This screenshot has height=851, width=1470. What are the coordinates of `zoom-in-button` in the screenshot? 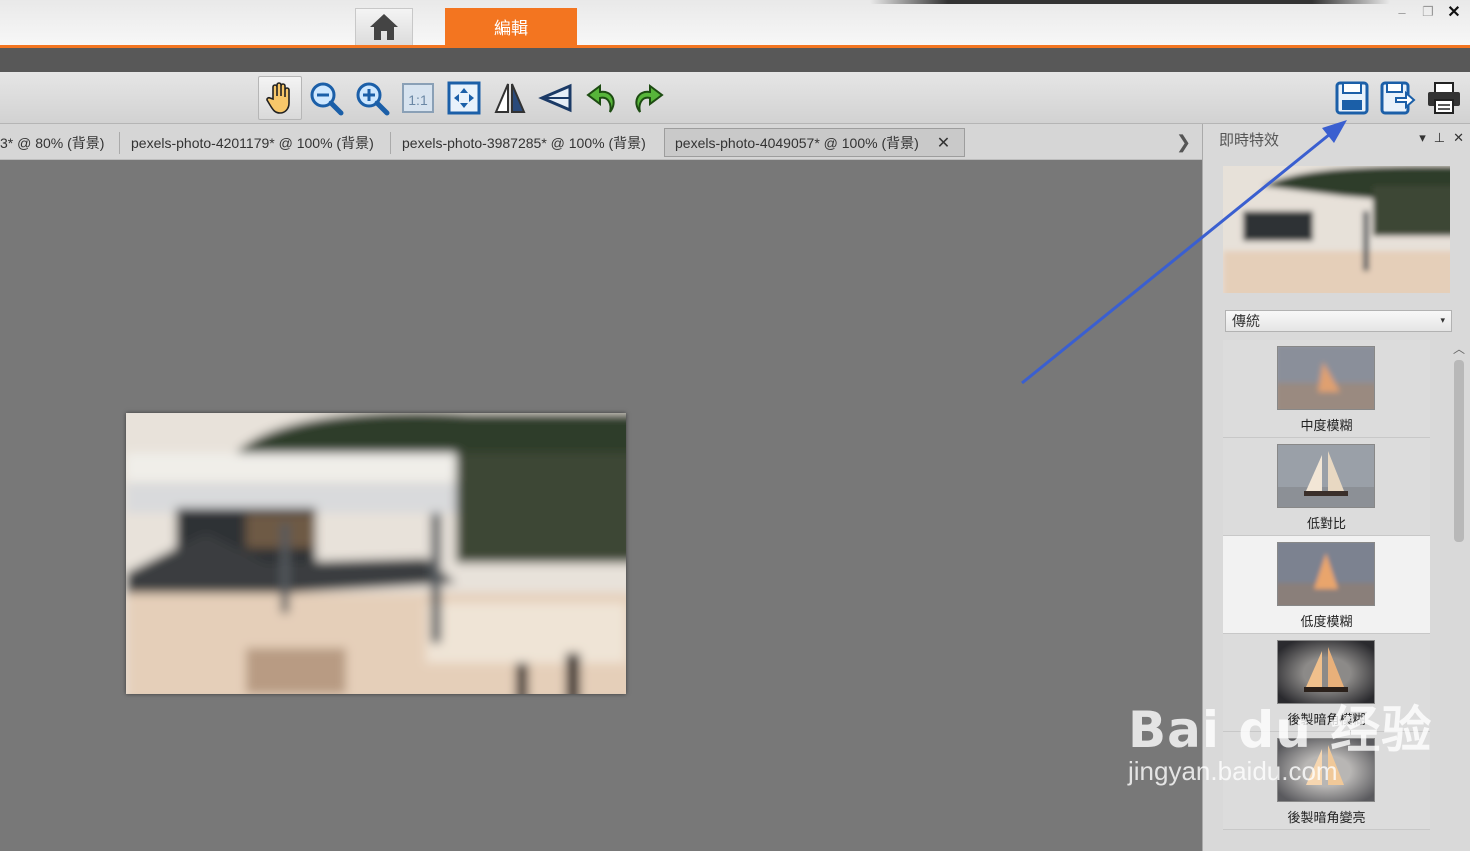 It's located at (372, 98).